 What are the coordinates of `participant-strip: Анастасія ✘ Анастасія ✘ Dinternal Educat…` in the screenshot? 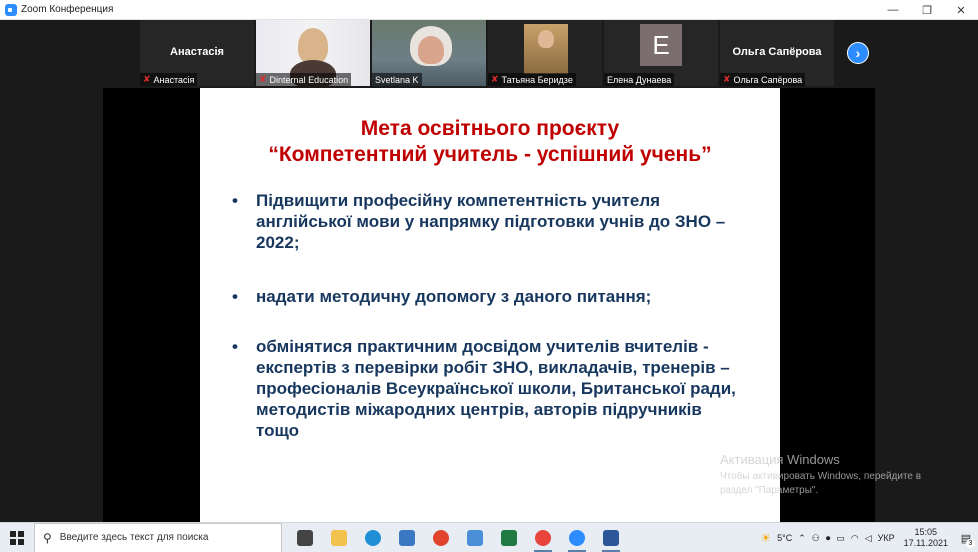 It's located at (488, 53).